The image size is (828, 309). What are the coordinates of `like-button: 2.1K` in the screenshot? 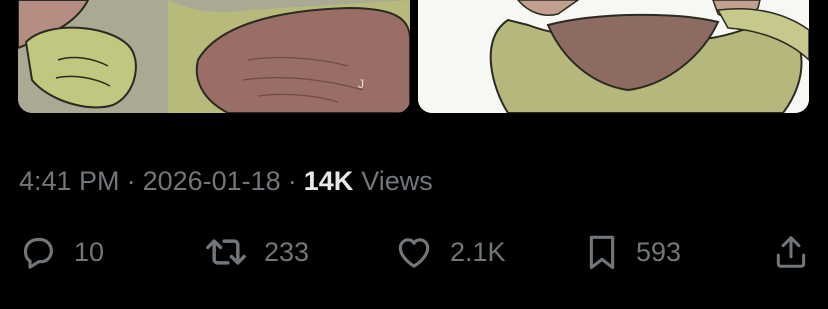 It's located at (450, 252).